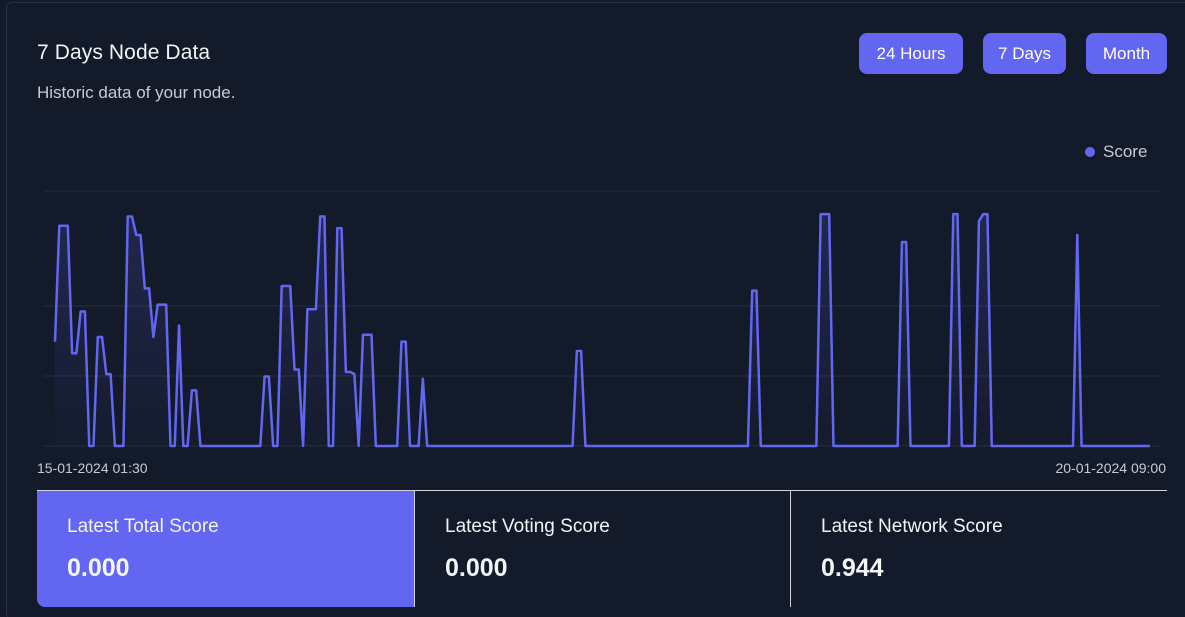 This screenshot has height=617, width=1185. I want to click on stat-latest-voting-score: Latest Voting Score 0.000, so click(602, 549).